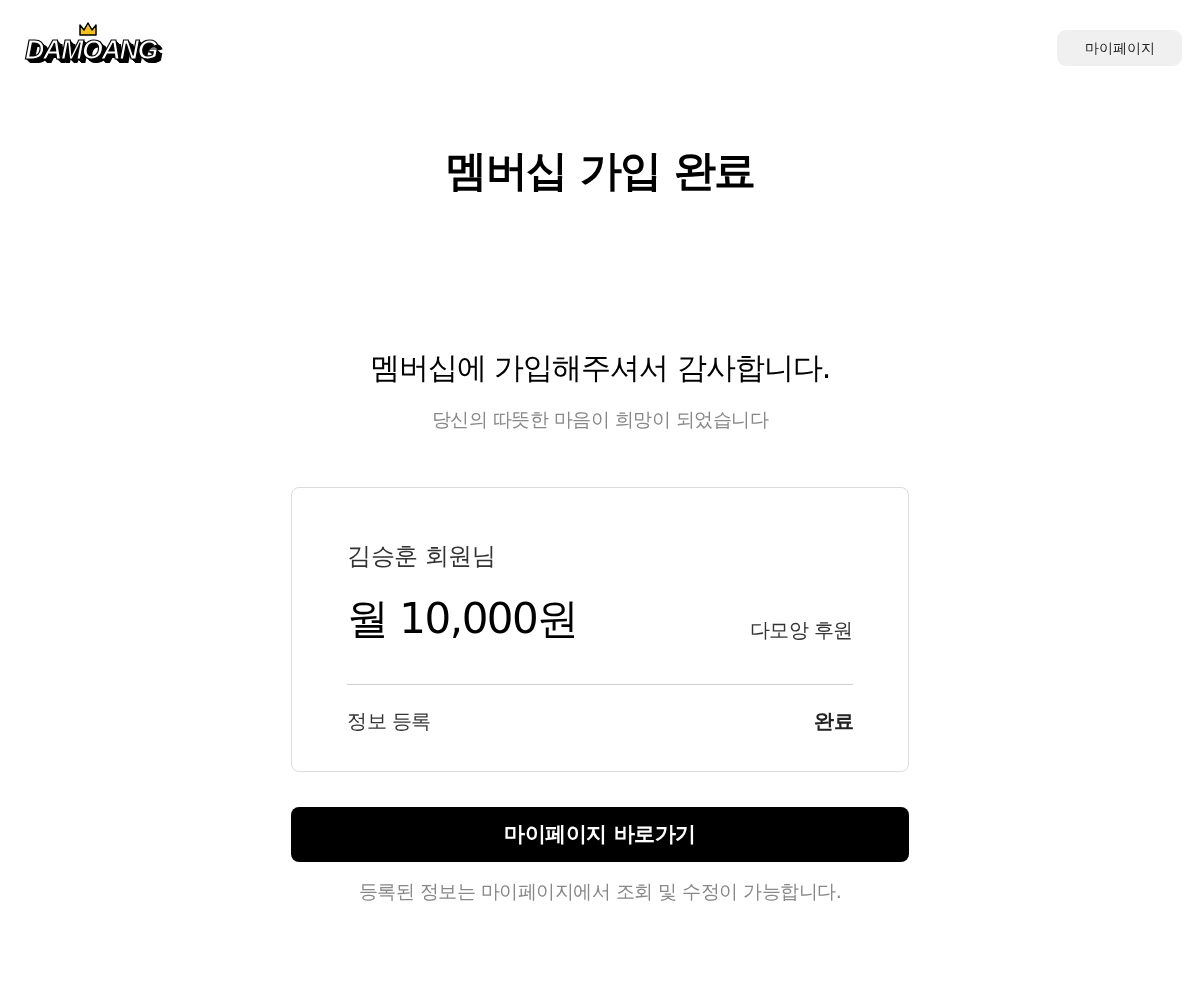 This screenshot has width=1200, height=1001. I want to click on crown-icon, so click(88, 29).